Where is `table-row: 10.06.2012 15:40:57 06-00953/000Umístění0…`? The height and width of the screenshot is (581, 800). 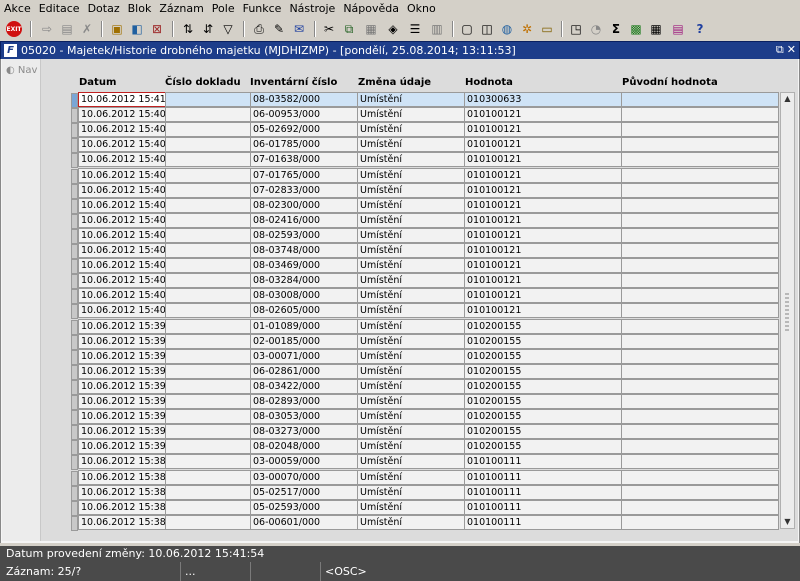
table-row: 10.06.2012 15:40:57 06-00953/000Umístění0… is located at coordinates (425, 115).